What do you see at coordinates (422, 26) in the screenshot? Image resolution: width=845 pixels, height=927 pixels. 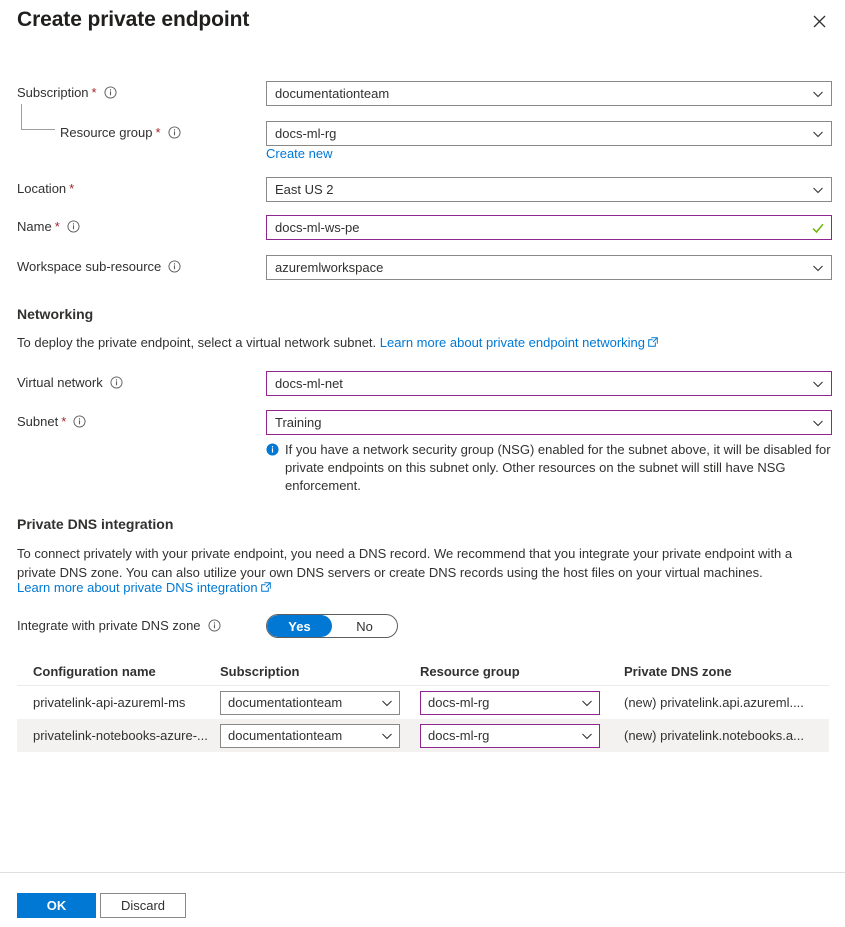 I see `dialog-header: Create private endpoint` at bounding box center [422, 26].